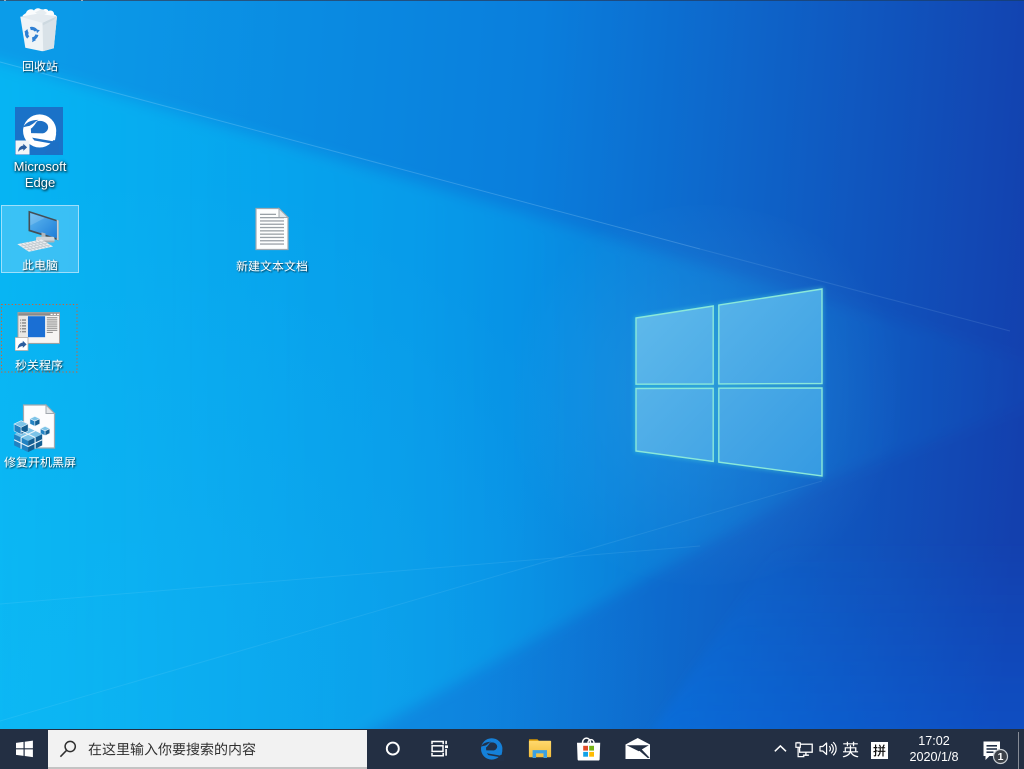 The height and width of the screenshot is (769, 1024). I want to click on svg-text: 1, so click(1001, 757).